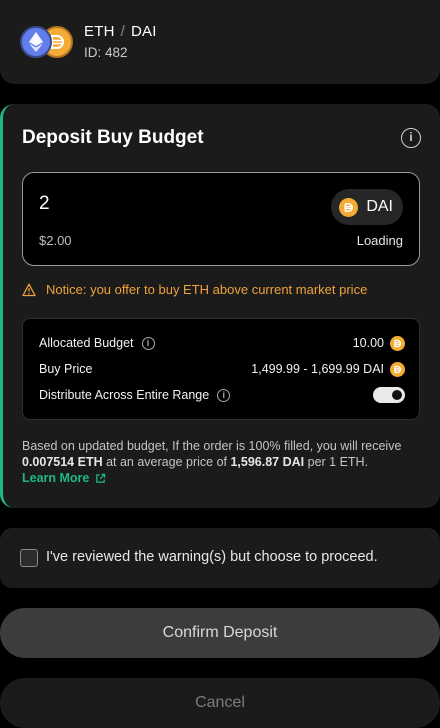  Describe the element at coordinates (220, 703) in the screenshot. I see `cancel-button: Cancel` at that location.